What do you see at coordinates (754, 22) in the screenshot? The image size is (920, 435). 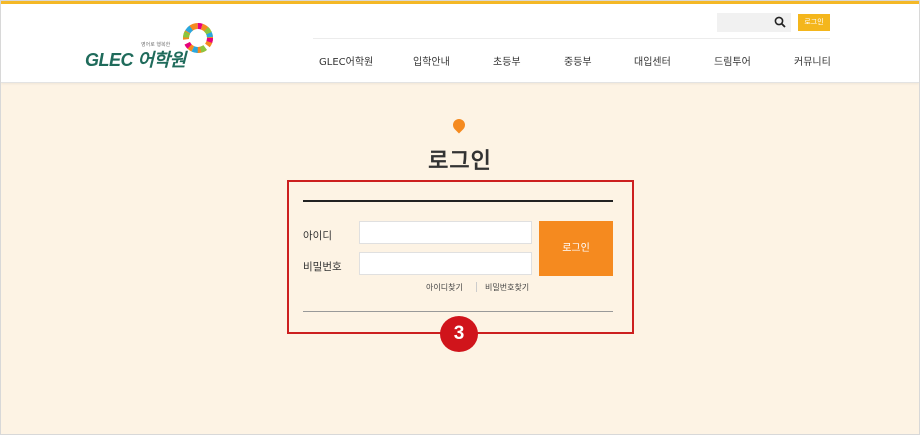 I see `search-input` at bounding box center [754, 22].